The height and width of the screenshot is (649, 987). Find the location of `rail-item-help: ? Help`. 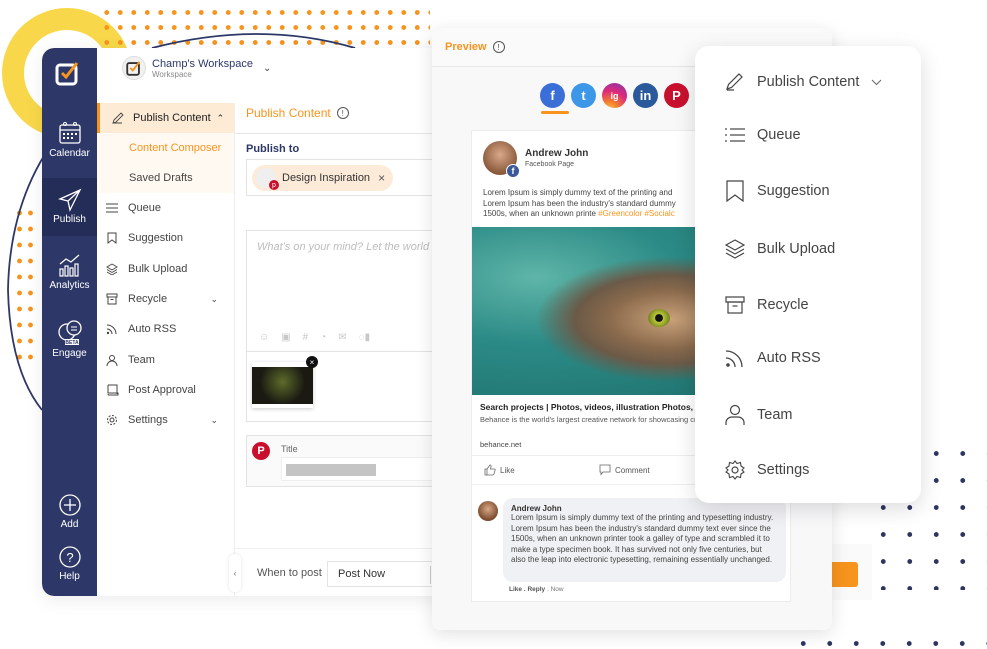

rail-item-help: ? Help is located at coordinates (69, 563).